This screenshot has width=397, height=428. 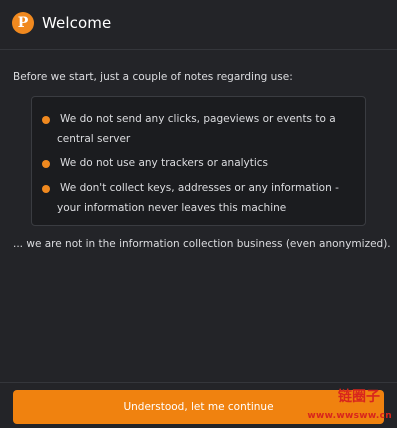 What do you see at coordinates (198, 407) in the screenshot?
I see `continue-button: Understood, let me continue` at bounding box center [198, 407].